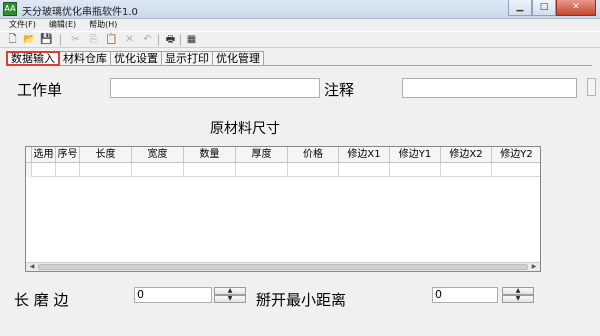 This screenshot has width=600, height=336. What do you see at coordinates (12, 40) in the screenshot?
I see `new-file-icon: 🗋` at bounding box center [12, 40].